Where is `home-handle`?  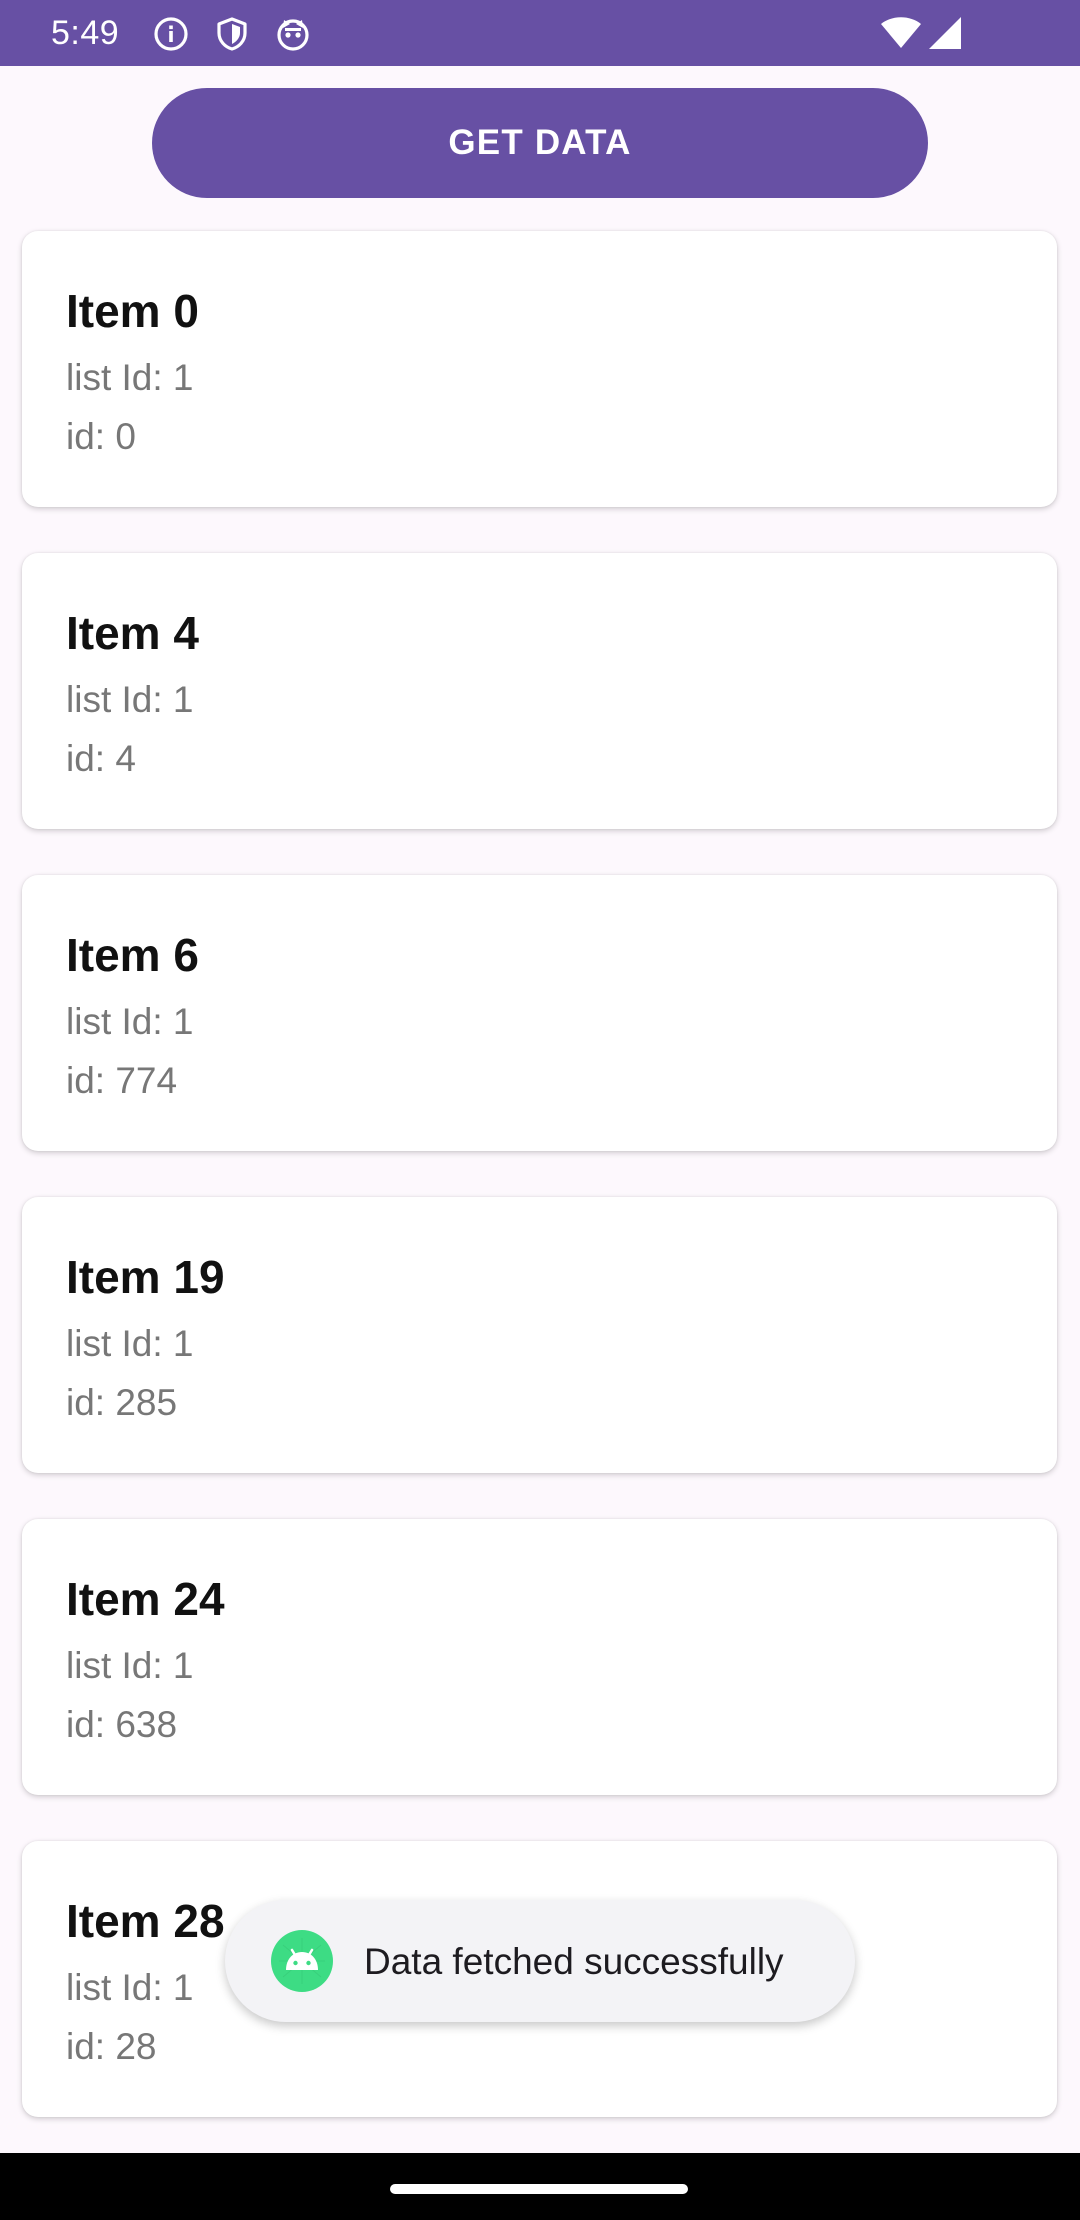
home-handle is located at coordinates (539, 2189).